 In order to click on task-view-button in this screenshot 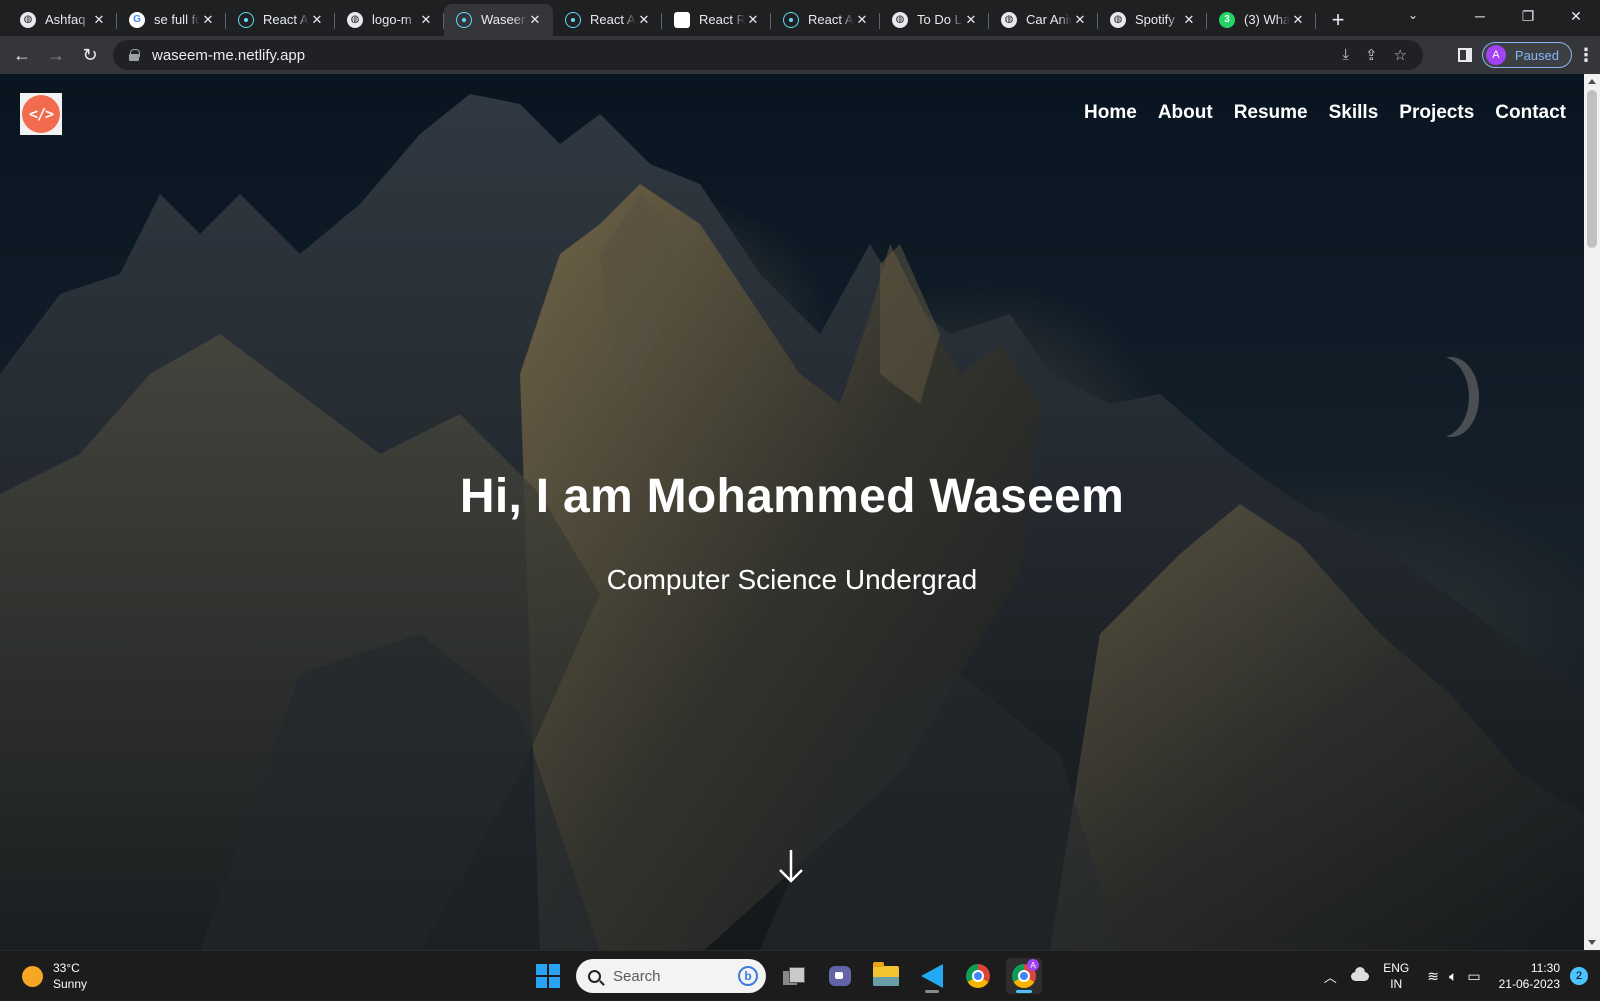, I will do `click(794, 976)`.